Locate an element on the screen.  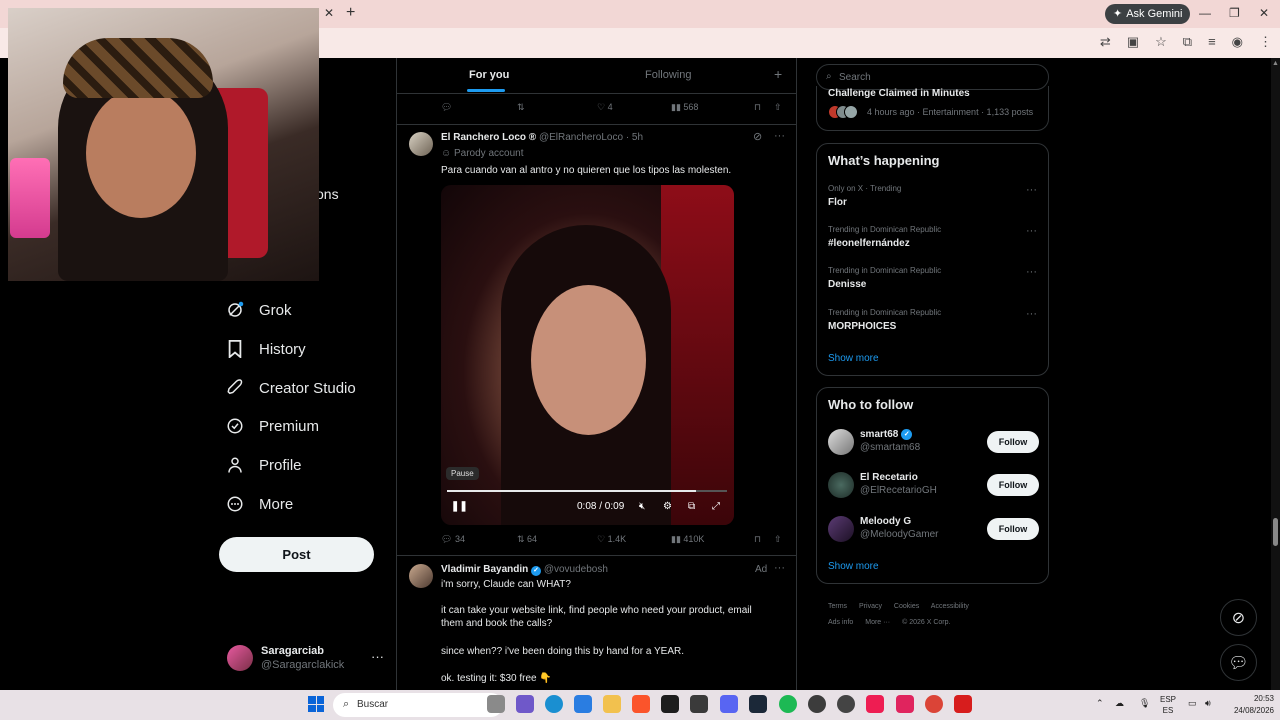
bookmark-star-icon: ☆ is located at coordinates (1161, 42).